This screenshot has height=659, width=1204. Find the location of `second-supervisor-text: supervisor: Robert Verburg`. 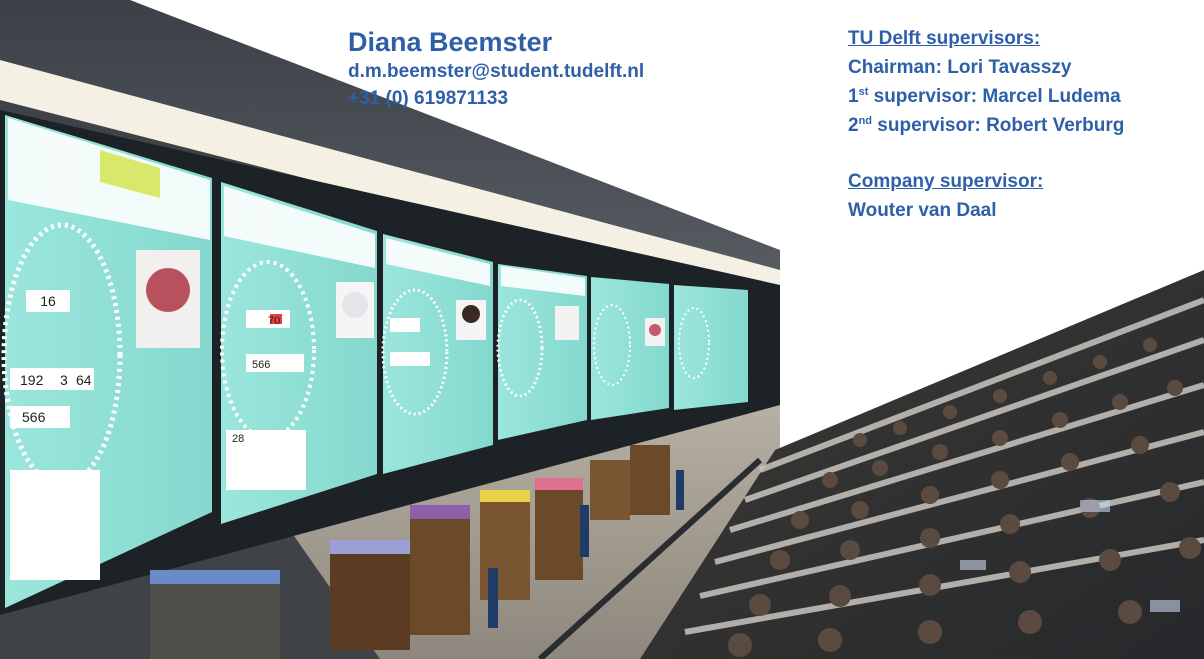

second-supervisor-text: supervisor: Robert Verburg is located at coordinates (998, 125).